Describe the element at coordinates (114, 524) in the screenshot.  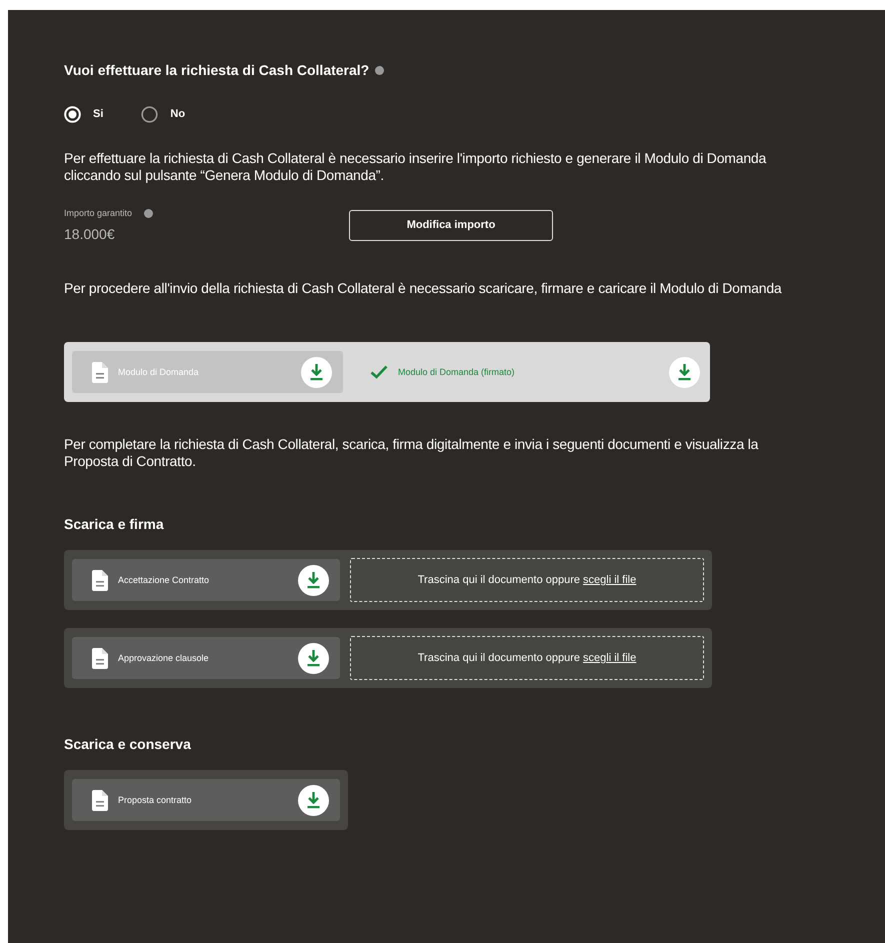
I see `section-title: Scarica e firma` at that location.